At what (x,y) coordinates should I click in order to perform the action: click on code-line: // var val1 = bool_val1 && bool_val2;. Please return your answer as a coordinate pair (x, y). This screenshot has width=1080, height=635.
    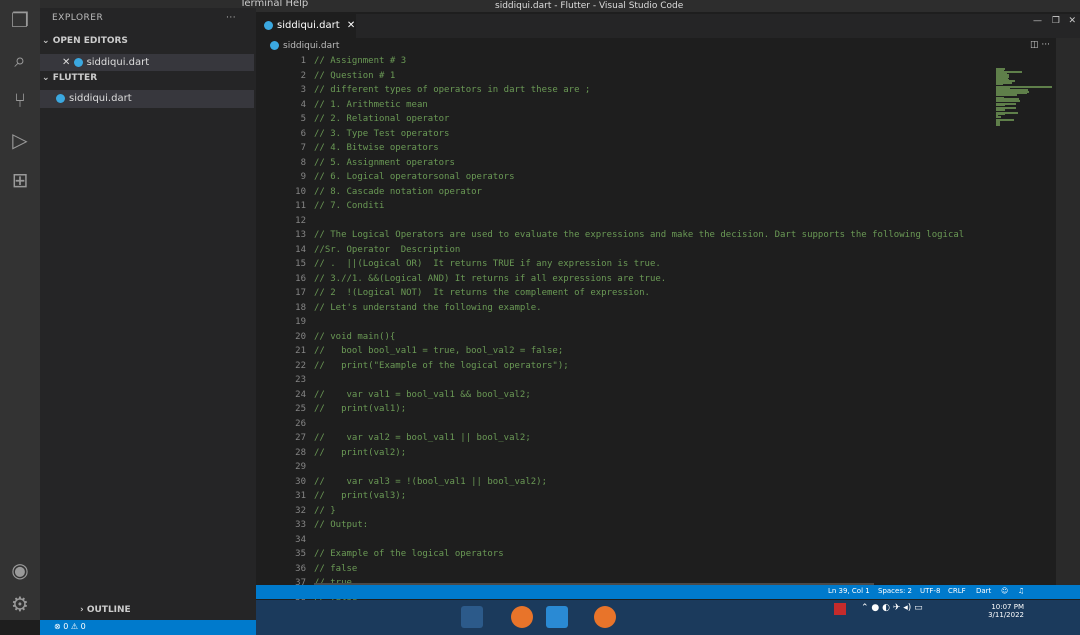
    Looking at the image, I should click on (422, 395).